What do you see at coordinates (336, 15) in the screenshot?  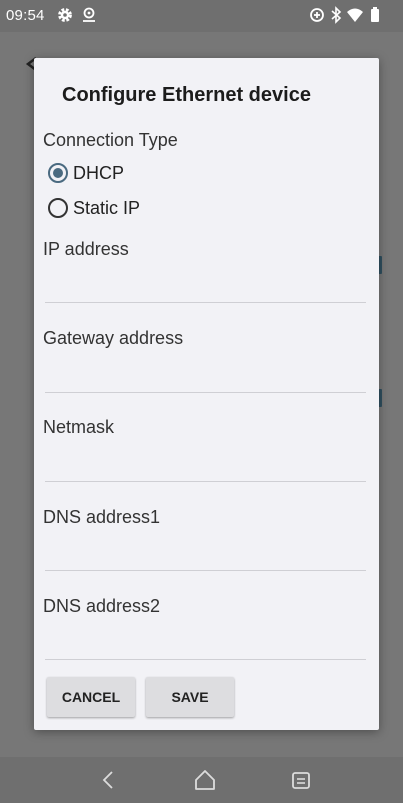 I see `bluetooth-icon` at bounding box center [336, 15].